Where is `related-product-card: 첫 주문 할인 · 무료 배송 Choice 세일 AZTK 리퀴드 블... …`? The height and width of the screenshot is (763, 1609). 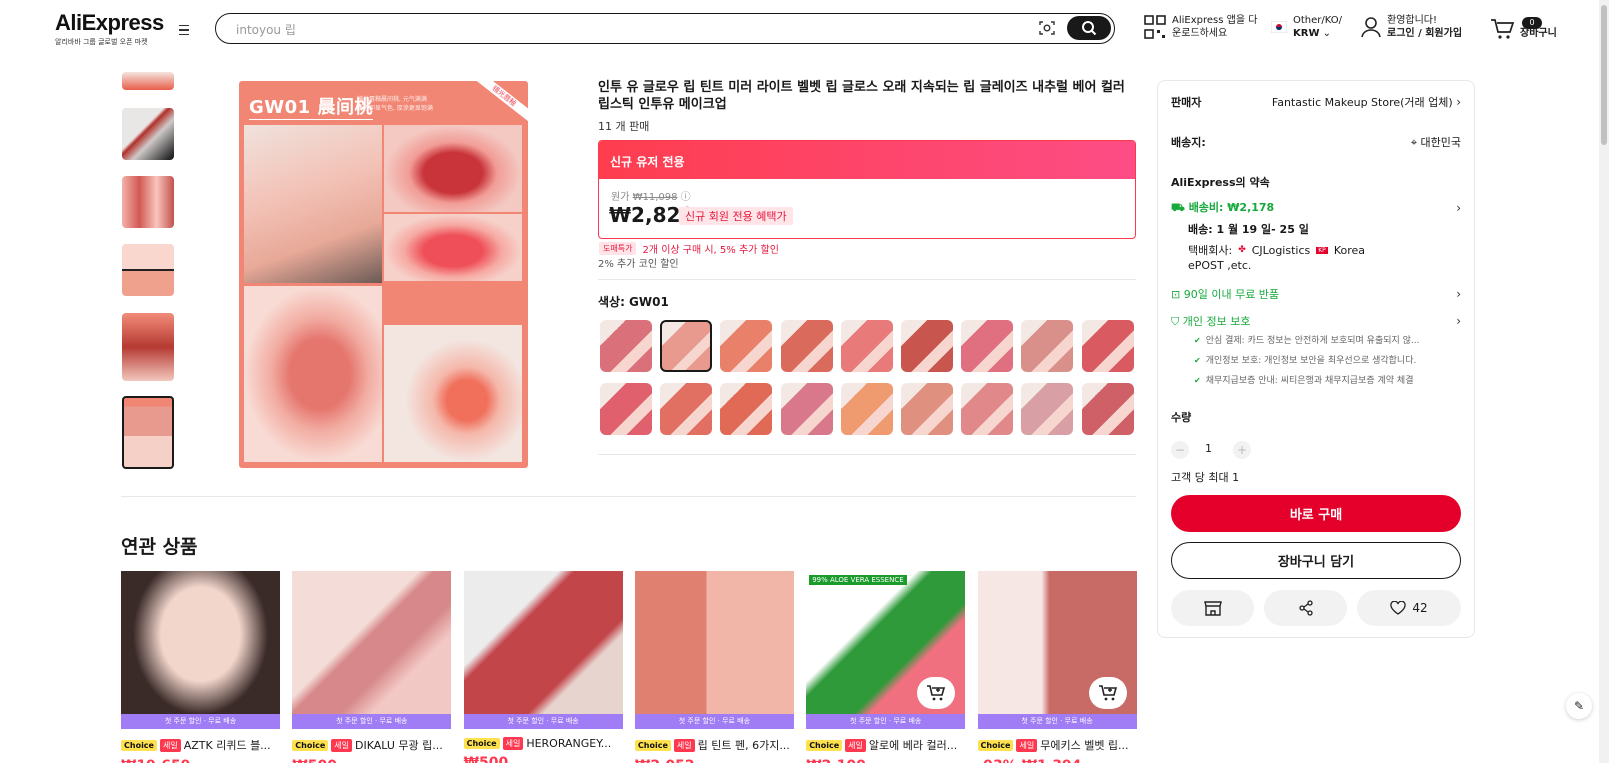
related-product-card: 첫 주문 할인 · 무료 배송 Choice 세일 AZTK 리퀴드 블... … is located at coordinates (200, 667).